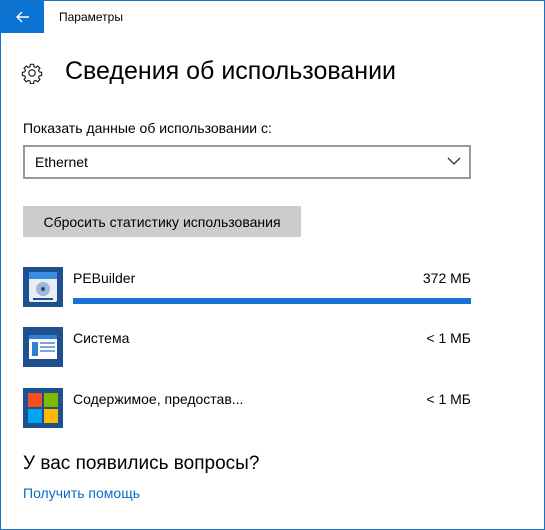 This screenshot has width=545, height=530. I want to click on usage-bar, so click(272, 301).